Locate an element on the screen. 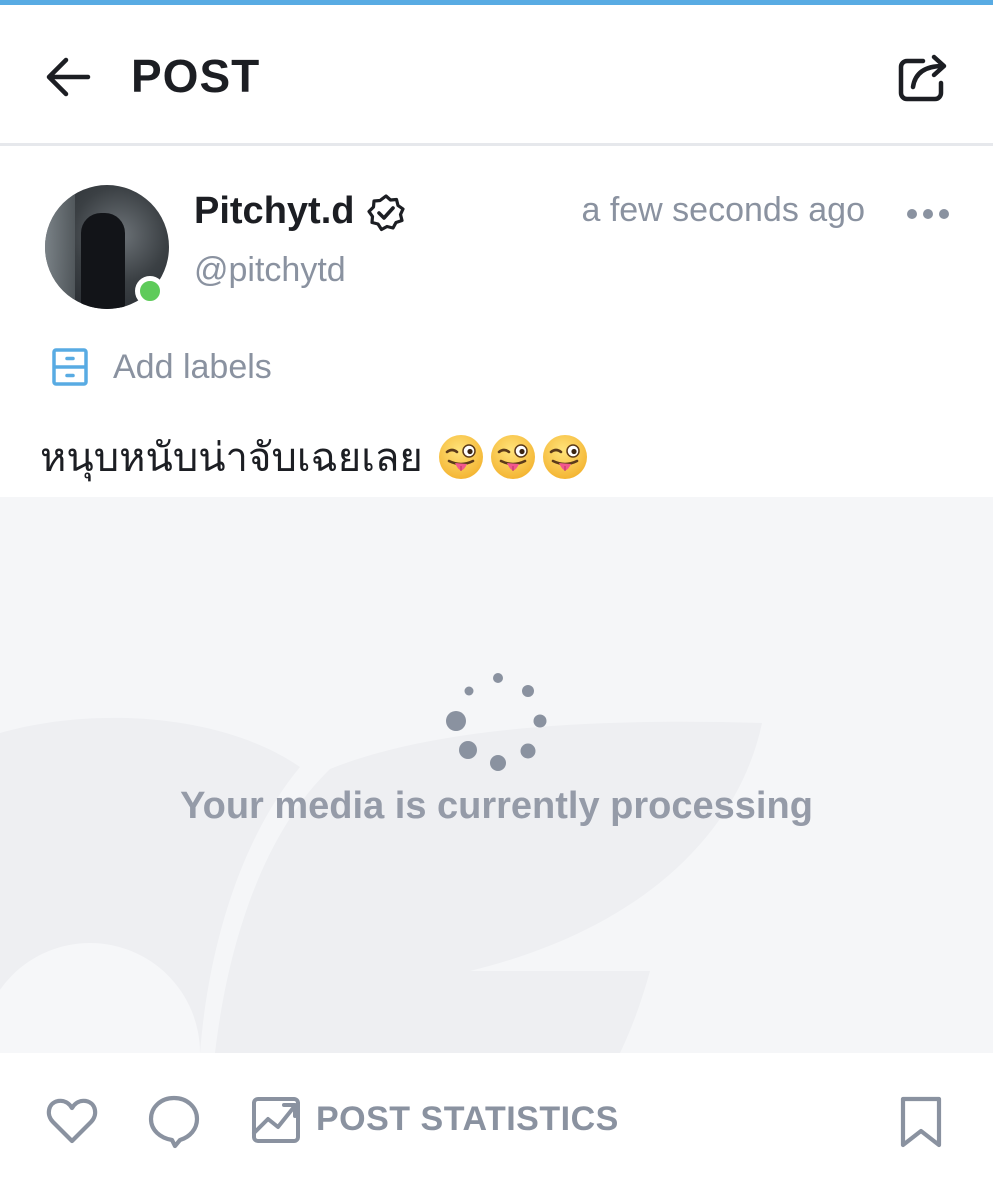 The height and width of the screenshot is (1200, 993). post-statistics-label: POST STATISTICS is located at coordinates (467, 1118).